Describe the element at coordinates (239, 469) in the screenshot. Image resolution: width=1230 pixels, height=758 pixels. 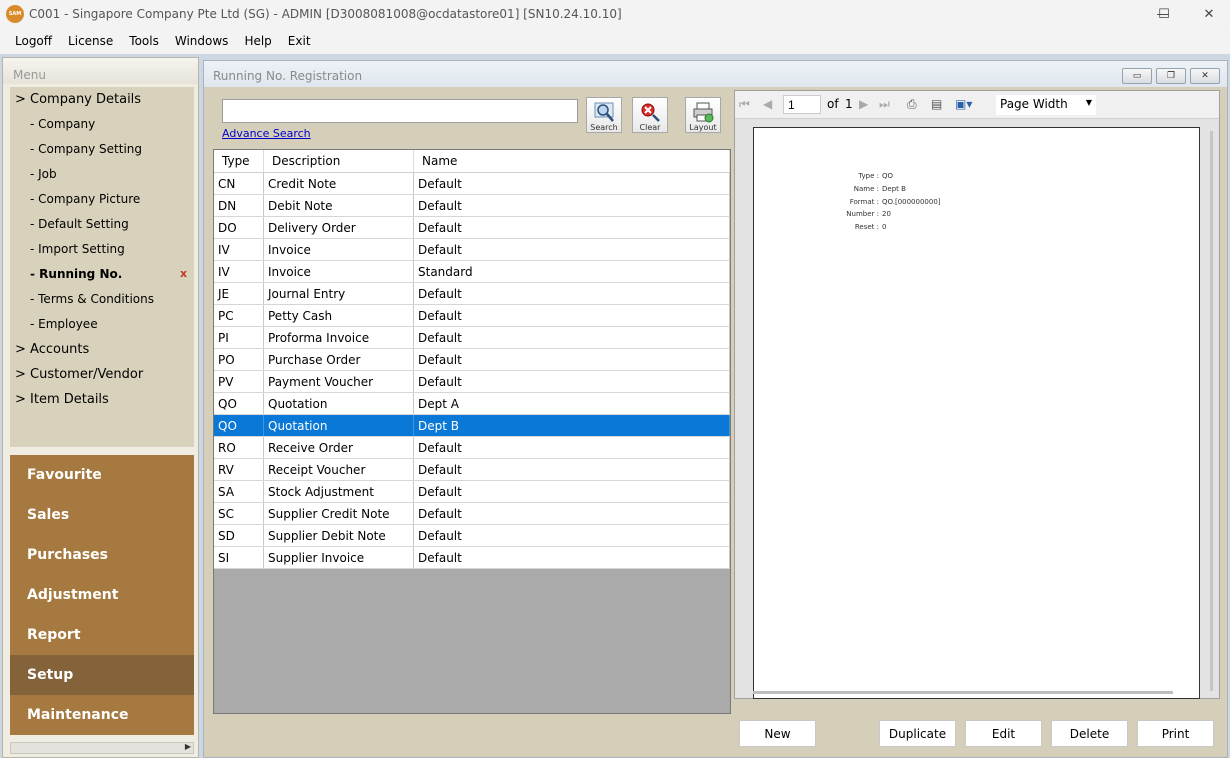
I see `cell-type: RV` at that location.